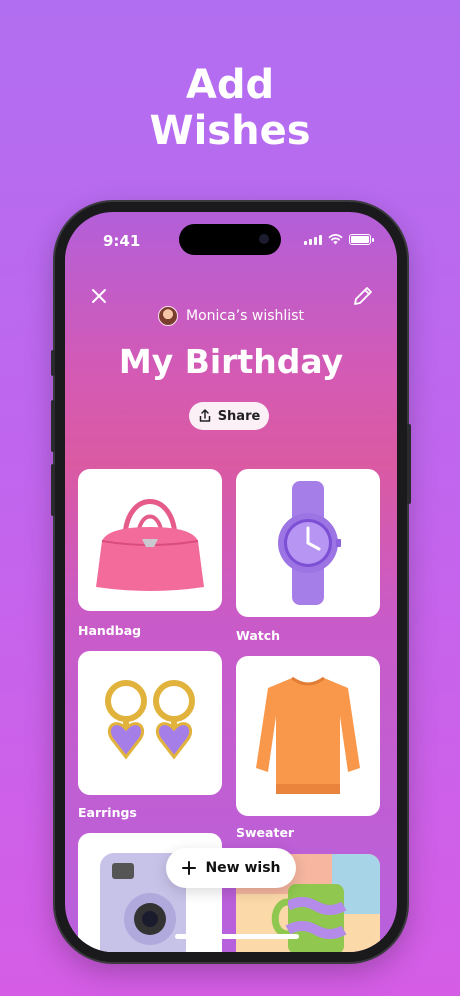  I want to click on watch-image, so click(308, 543).